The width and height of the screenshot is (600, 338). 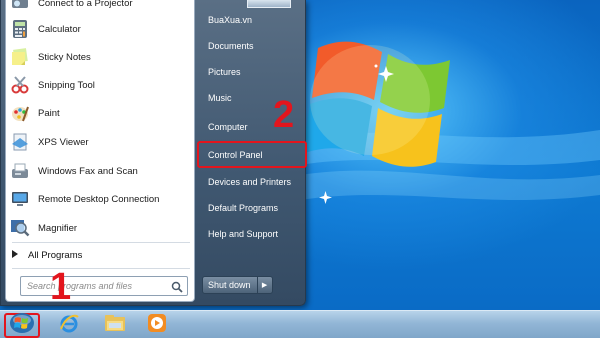 I want to click on all-programs-button: All Programs, so click(x=47, y=255).